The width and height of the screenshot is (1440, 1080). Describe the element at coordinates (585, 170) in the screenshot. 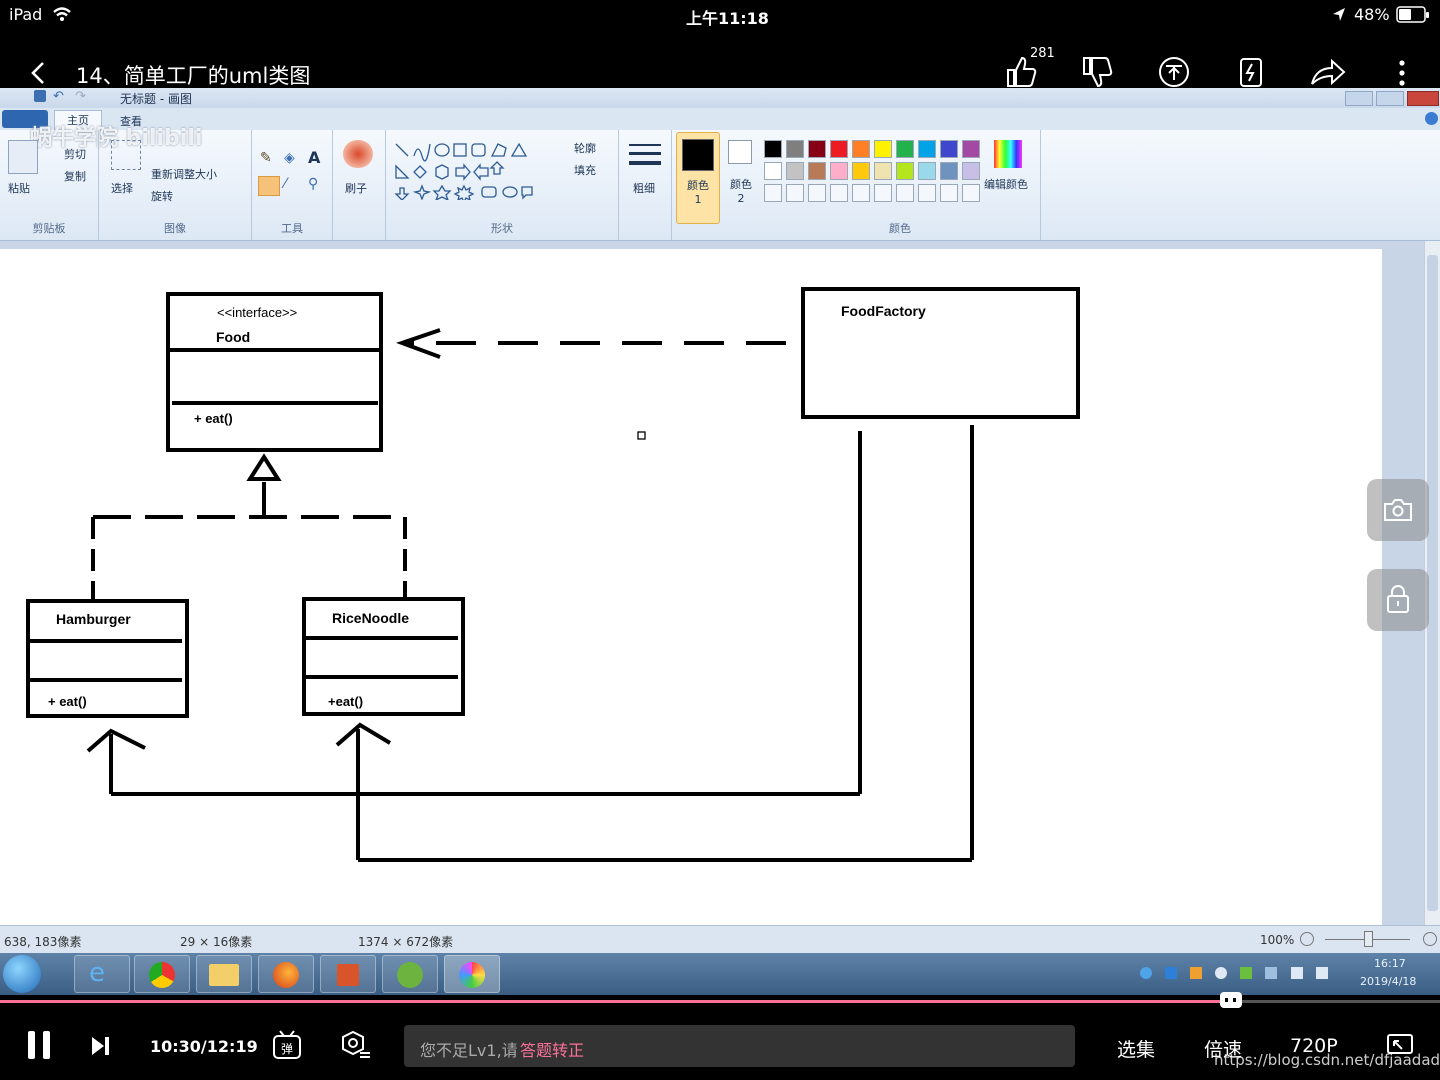

I see `fill-button: 填充` at that location.